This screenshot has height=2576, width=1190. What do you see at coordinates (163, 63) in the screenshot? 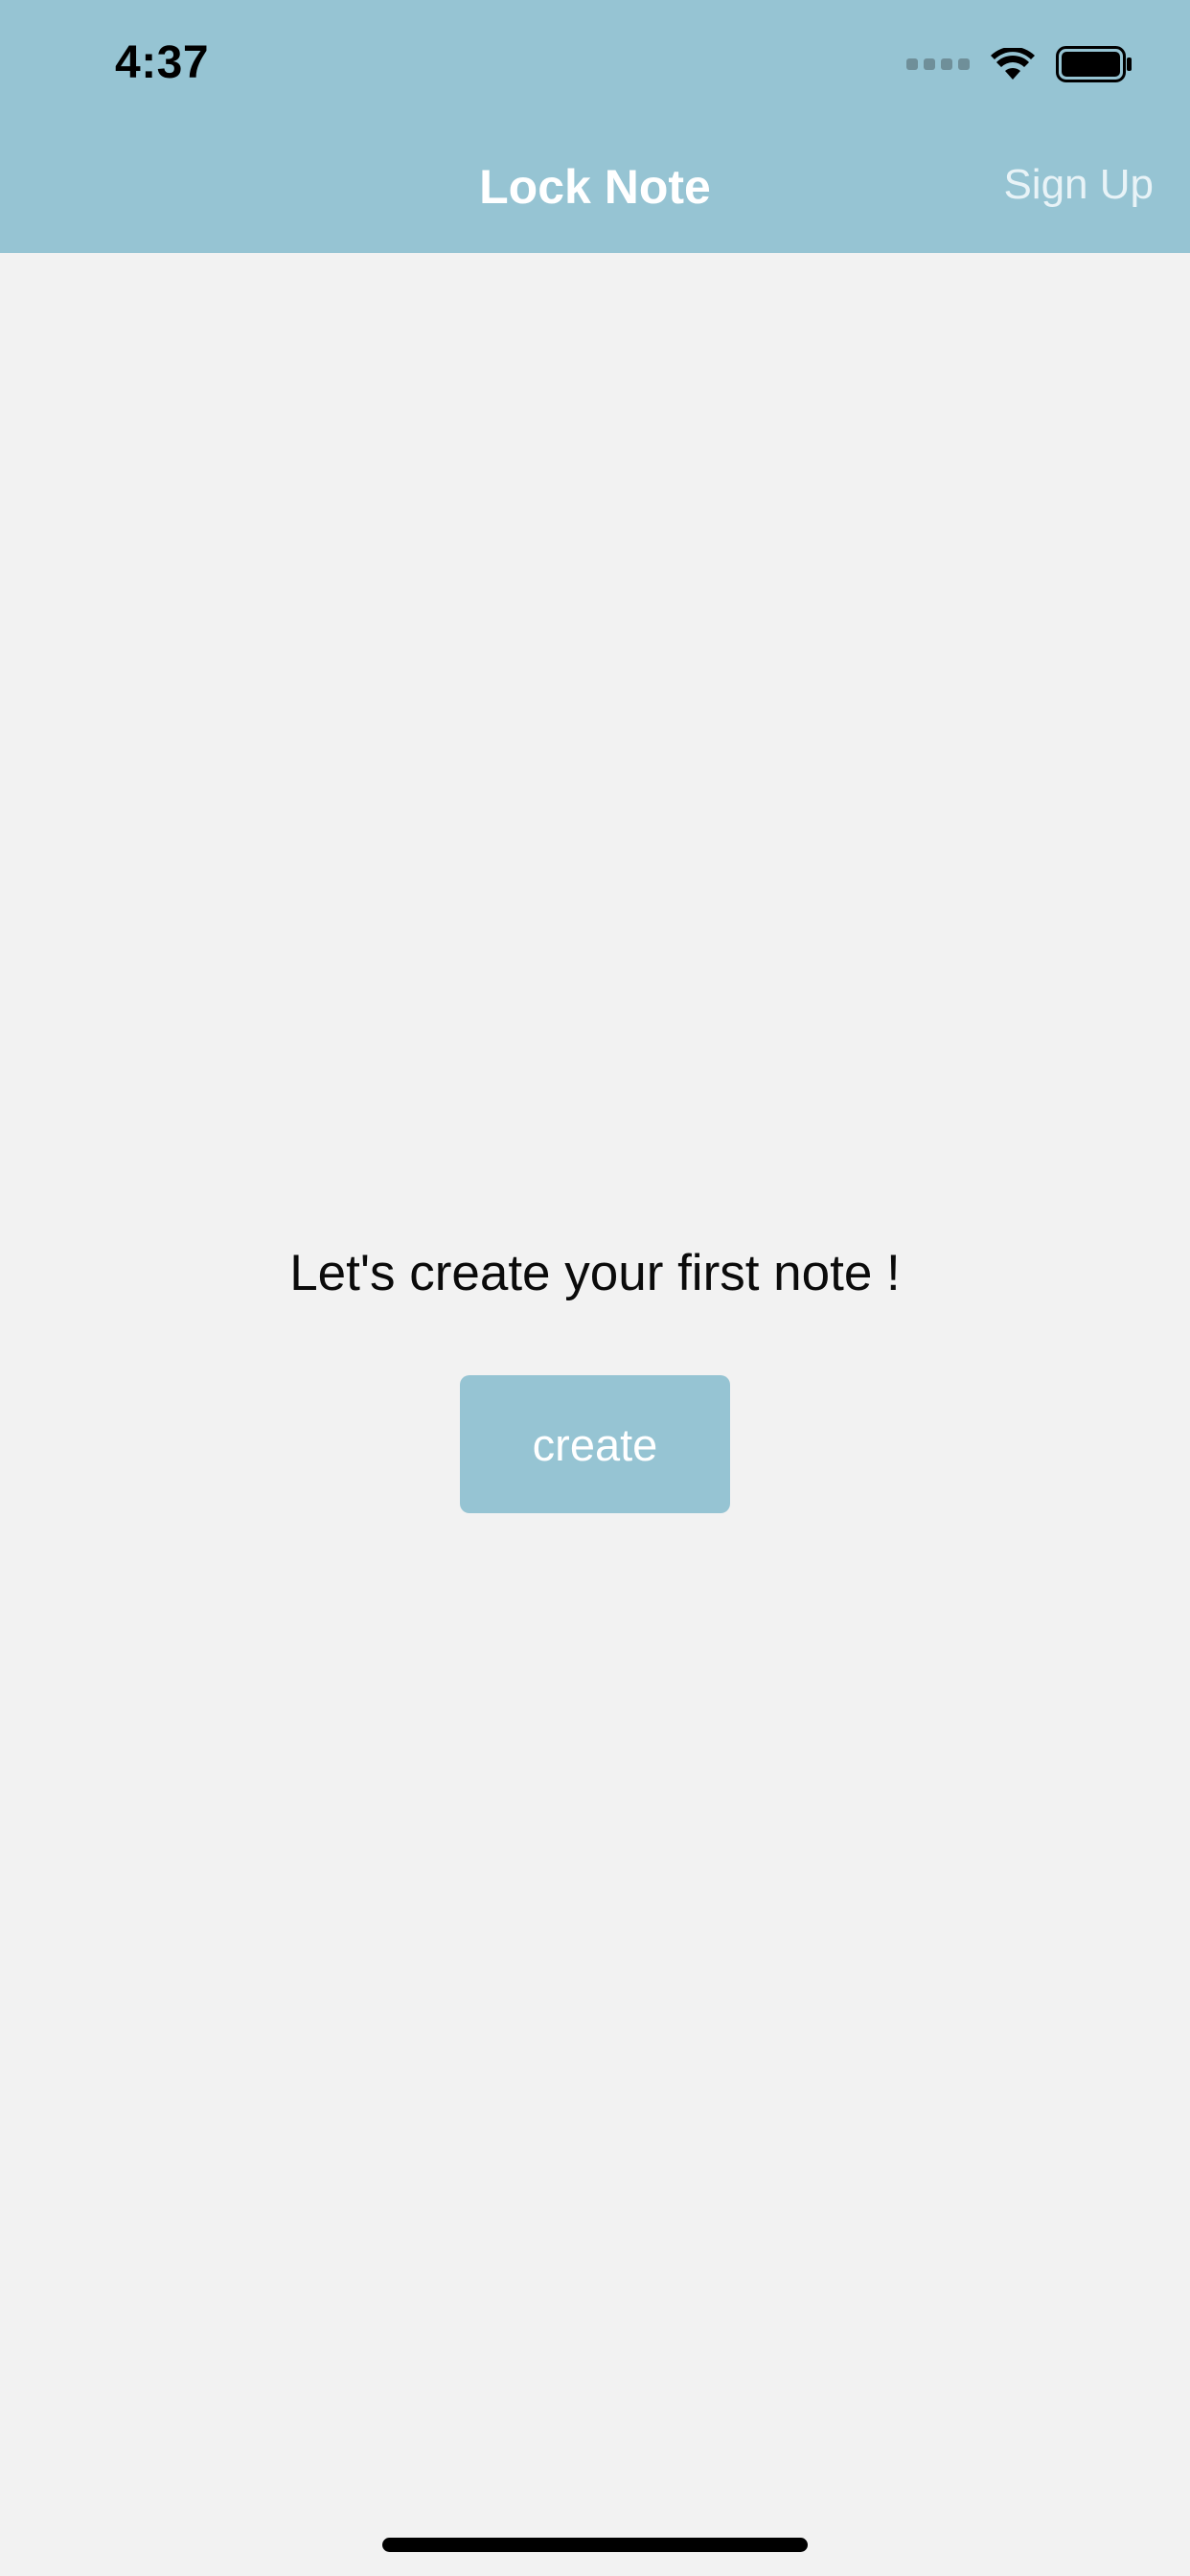
I see `status-time: 4:37` at bounding box center [163, 63].